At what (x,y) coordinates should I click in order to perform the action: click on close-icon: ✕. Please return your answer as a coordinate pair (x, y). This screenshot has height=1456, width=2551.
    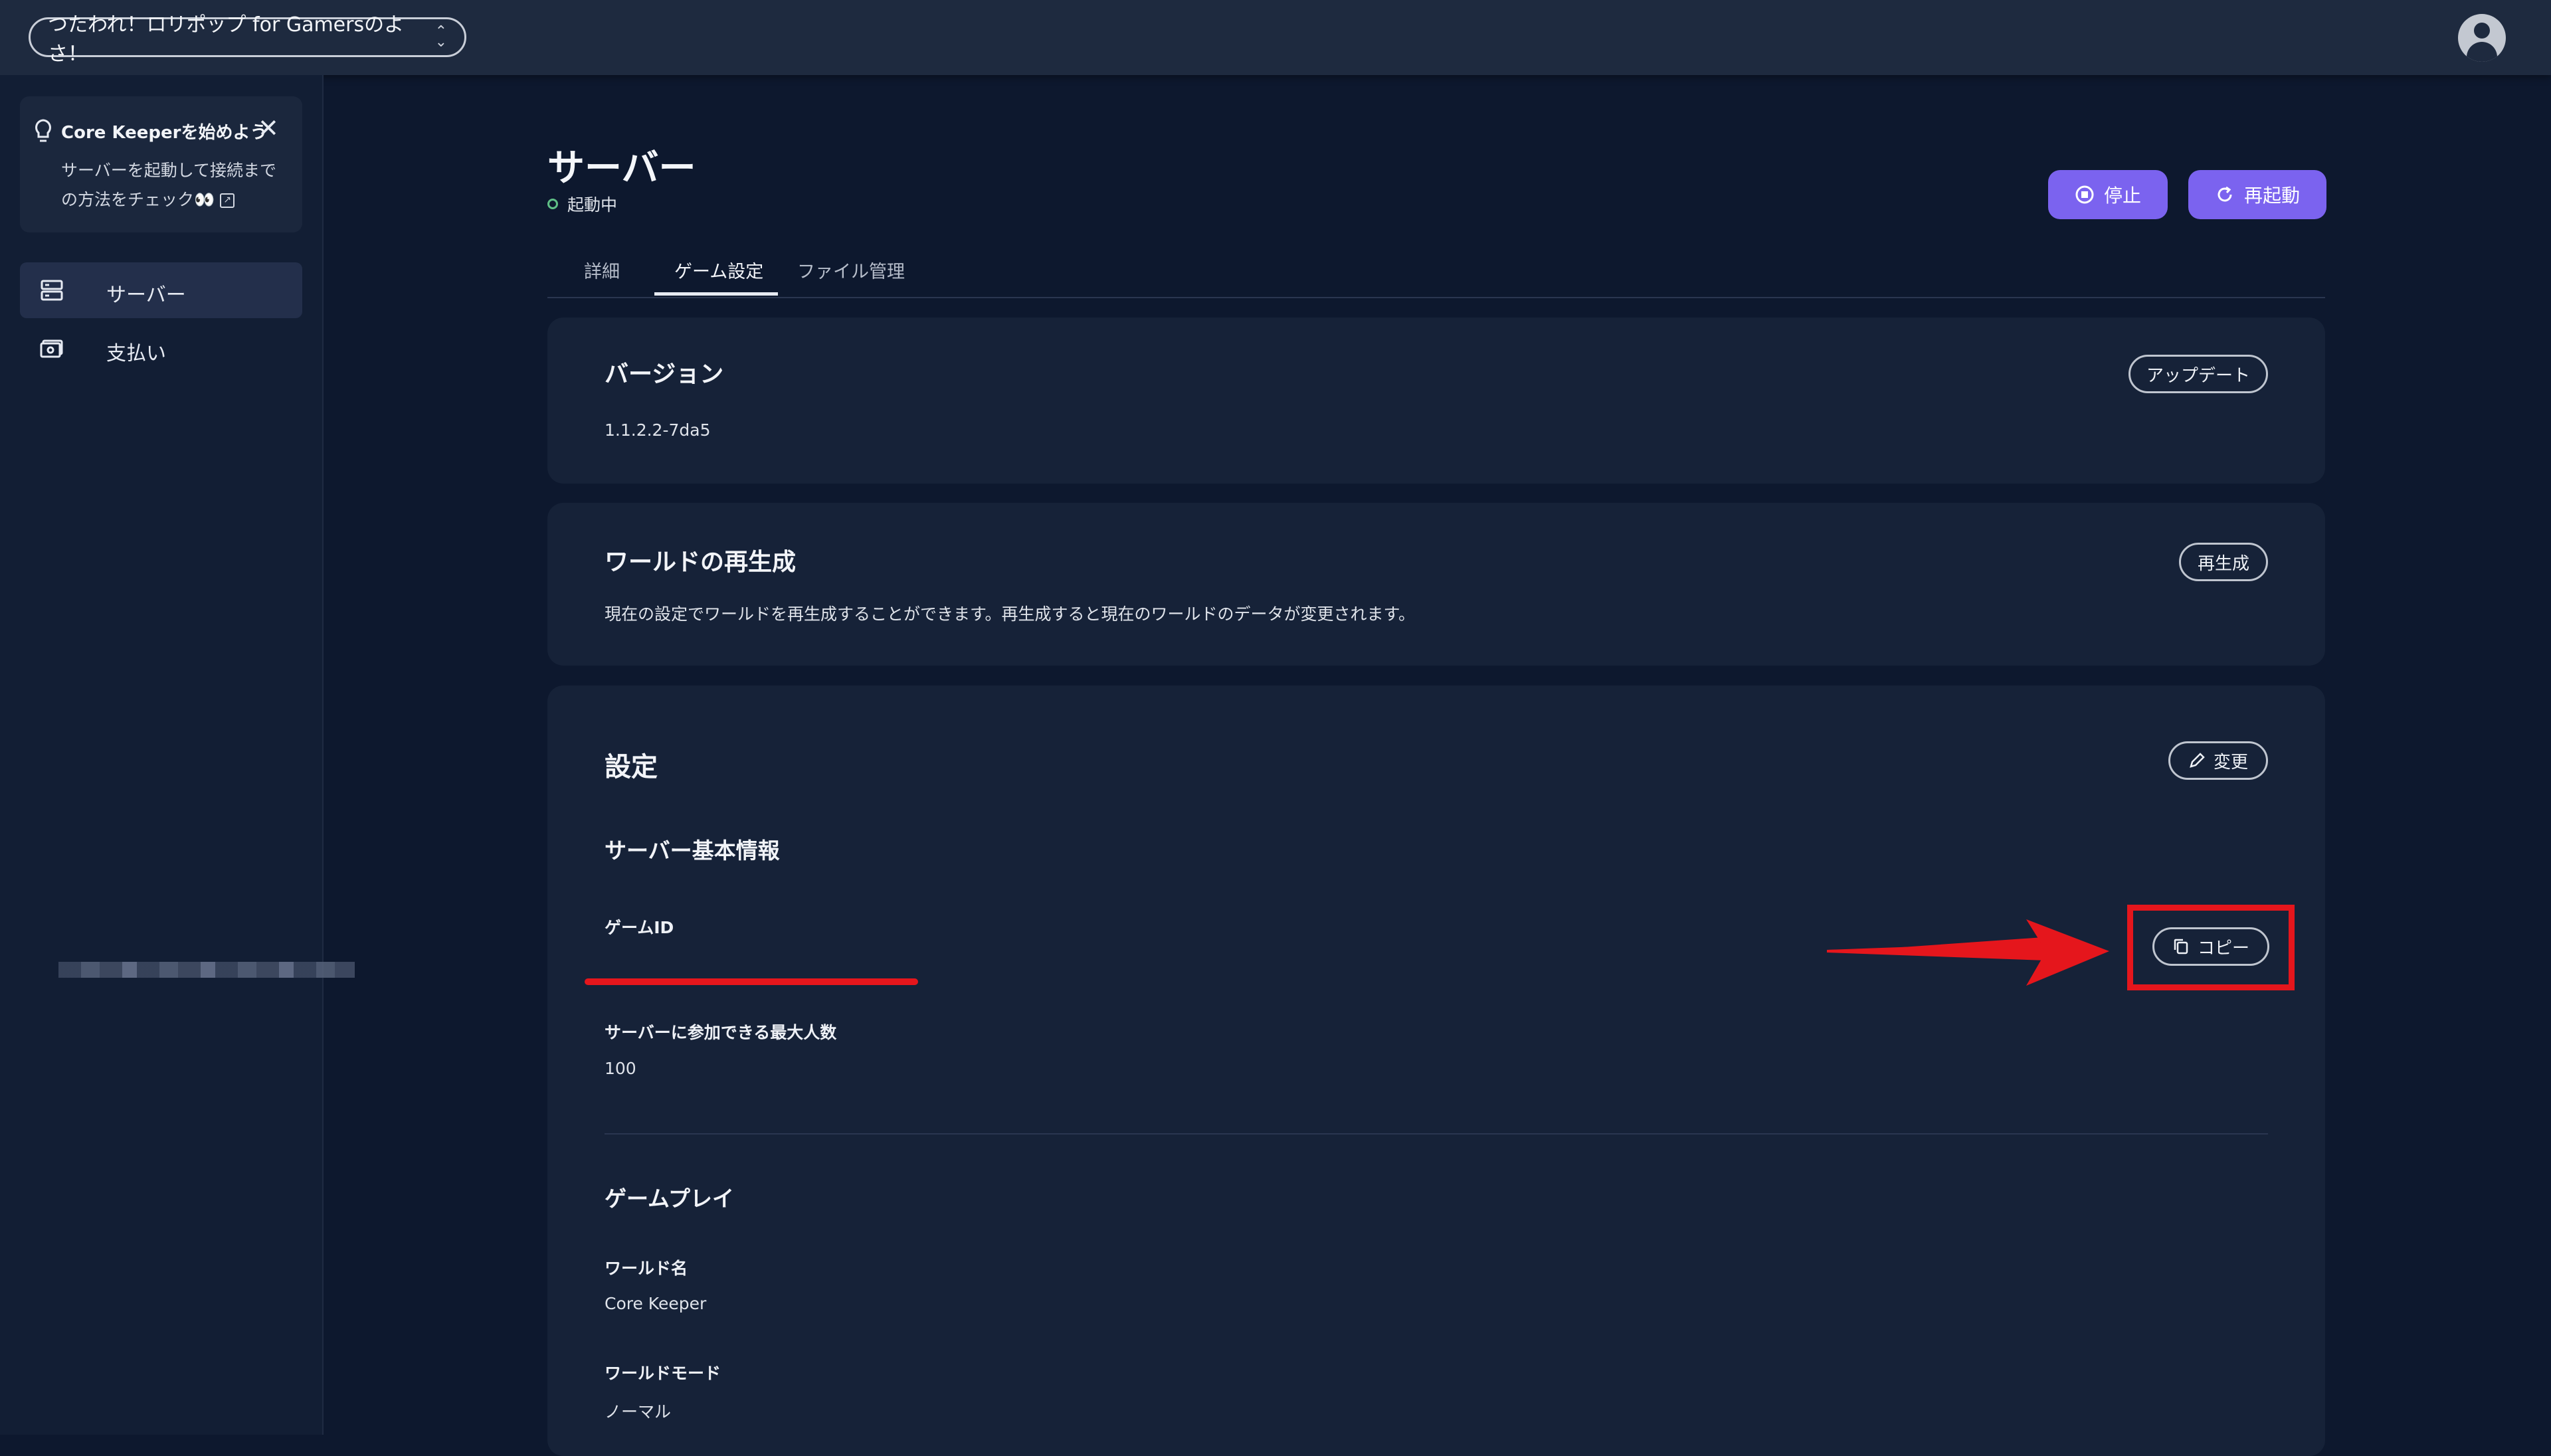
    Looking at the image, I should click on (268, 128).